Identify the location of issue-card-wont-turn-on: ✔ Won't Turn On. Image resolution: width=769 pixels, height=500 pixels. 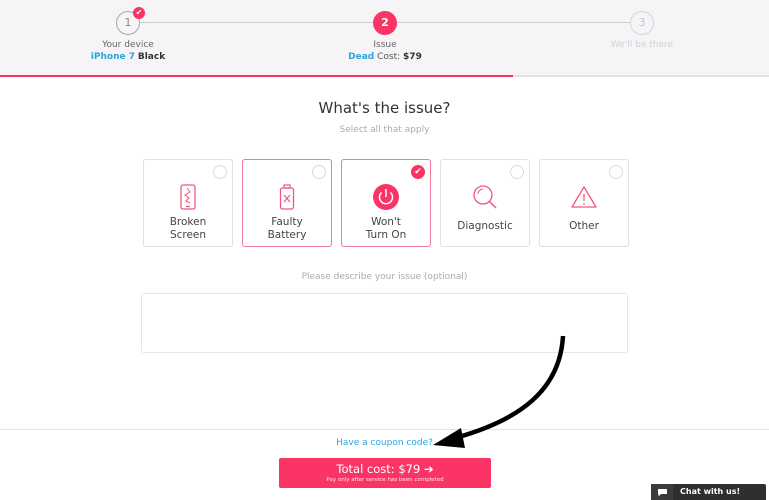
(386, 203).